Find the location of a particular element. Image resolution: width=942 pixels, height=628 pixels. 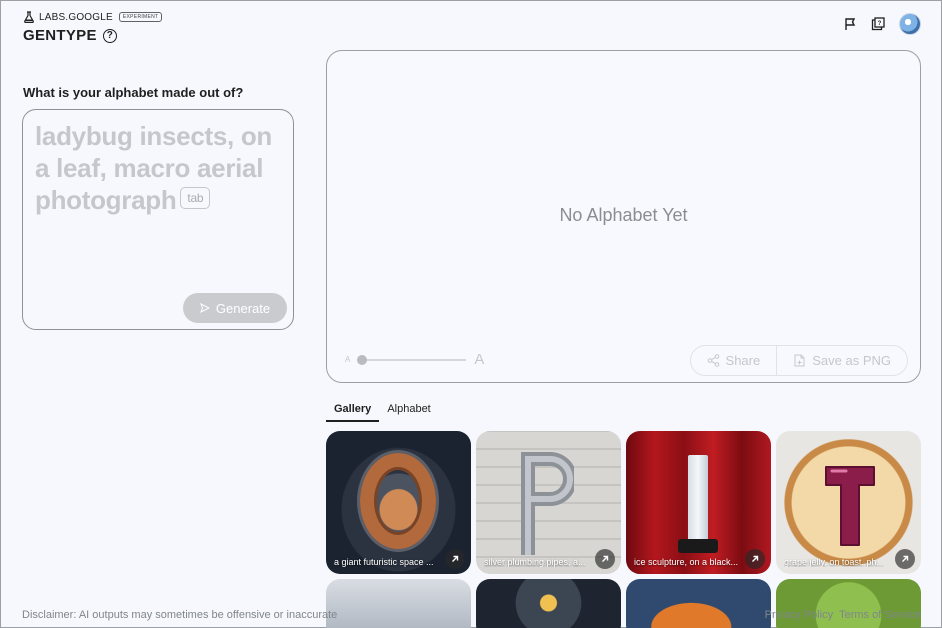

generate-button: Generate is located at coordinates (235, 308).